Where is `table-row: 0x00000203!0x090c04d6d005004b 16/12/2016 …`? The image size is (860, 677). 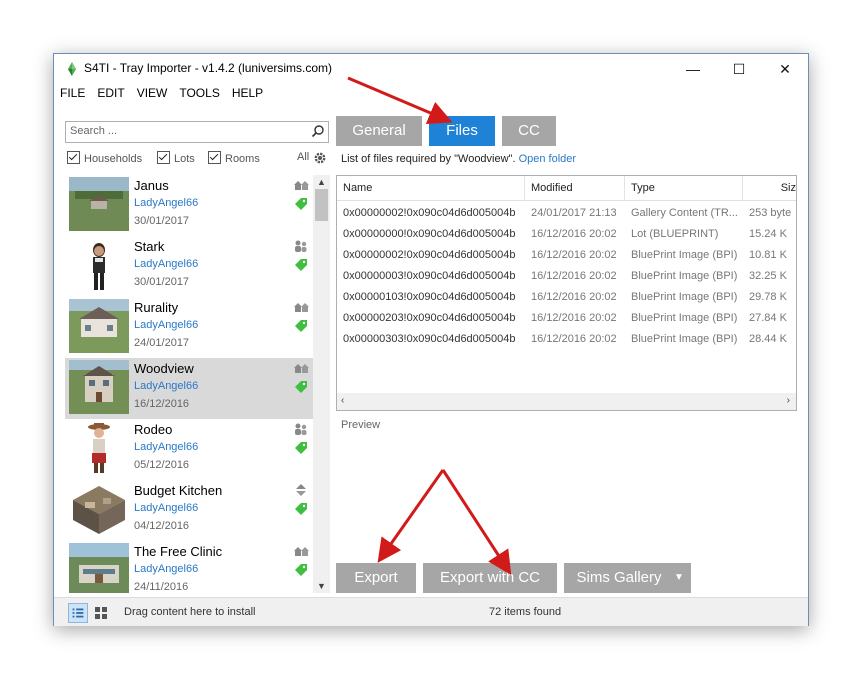
table-row: 0x00000203!0x090c04d6d005004b 16/12/2016 … is located at coordinates (566, 318).